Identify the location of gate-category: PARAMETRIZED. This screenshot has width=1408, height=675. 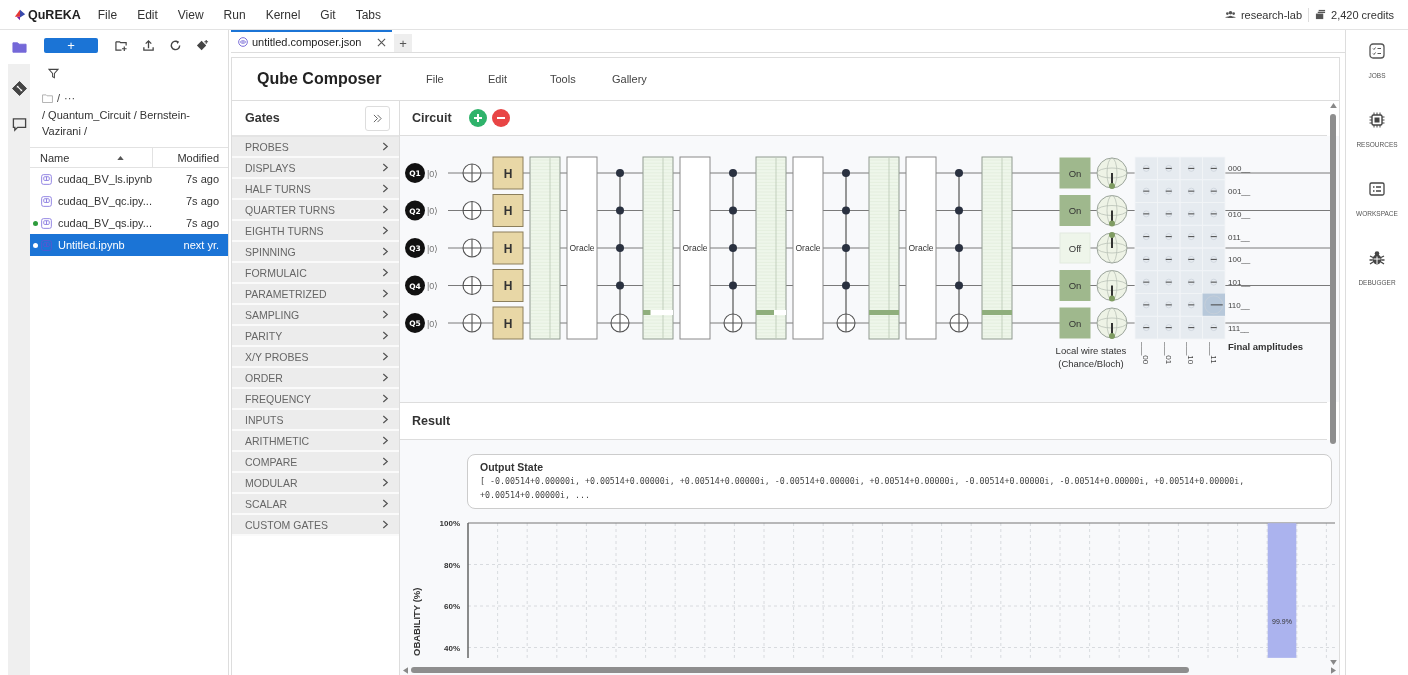
(315, 294).